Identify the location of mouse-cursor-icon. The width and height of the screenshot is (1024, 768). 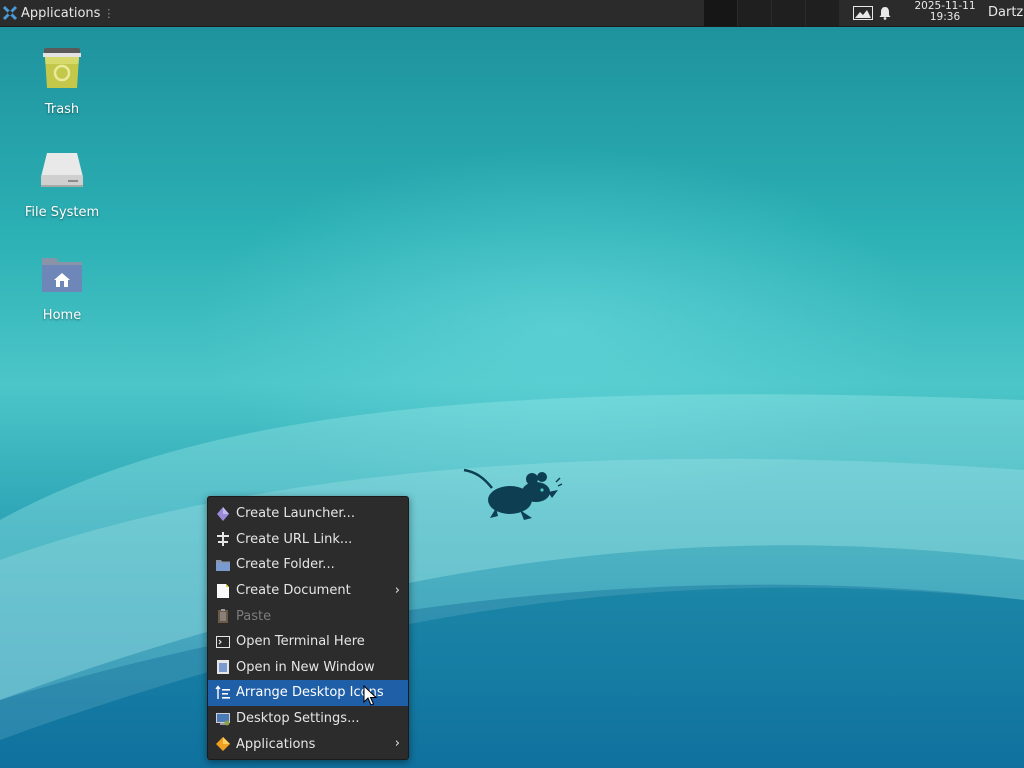
(370, 695).